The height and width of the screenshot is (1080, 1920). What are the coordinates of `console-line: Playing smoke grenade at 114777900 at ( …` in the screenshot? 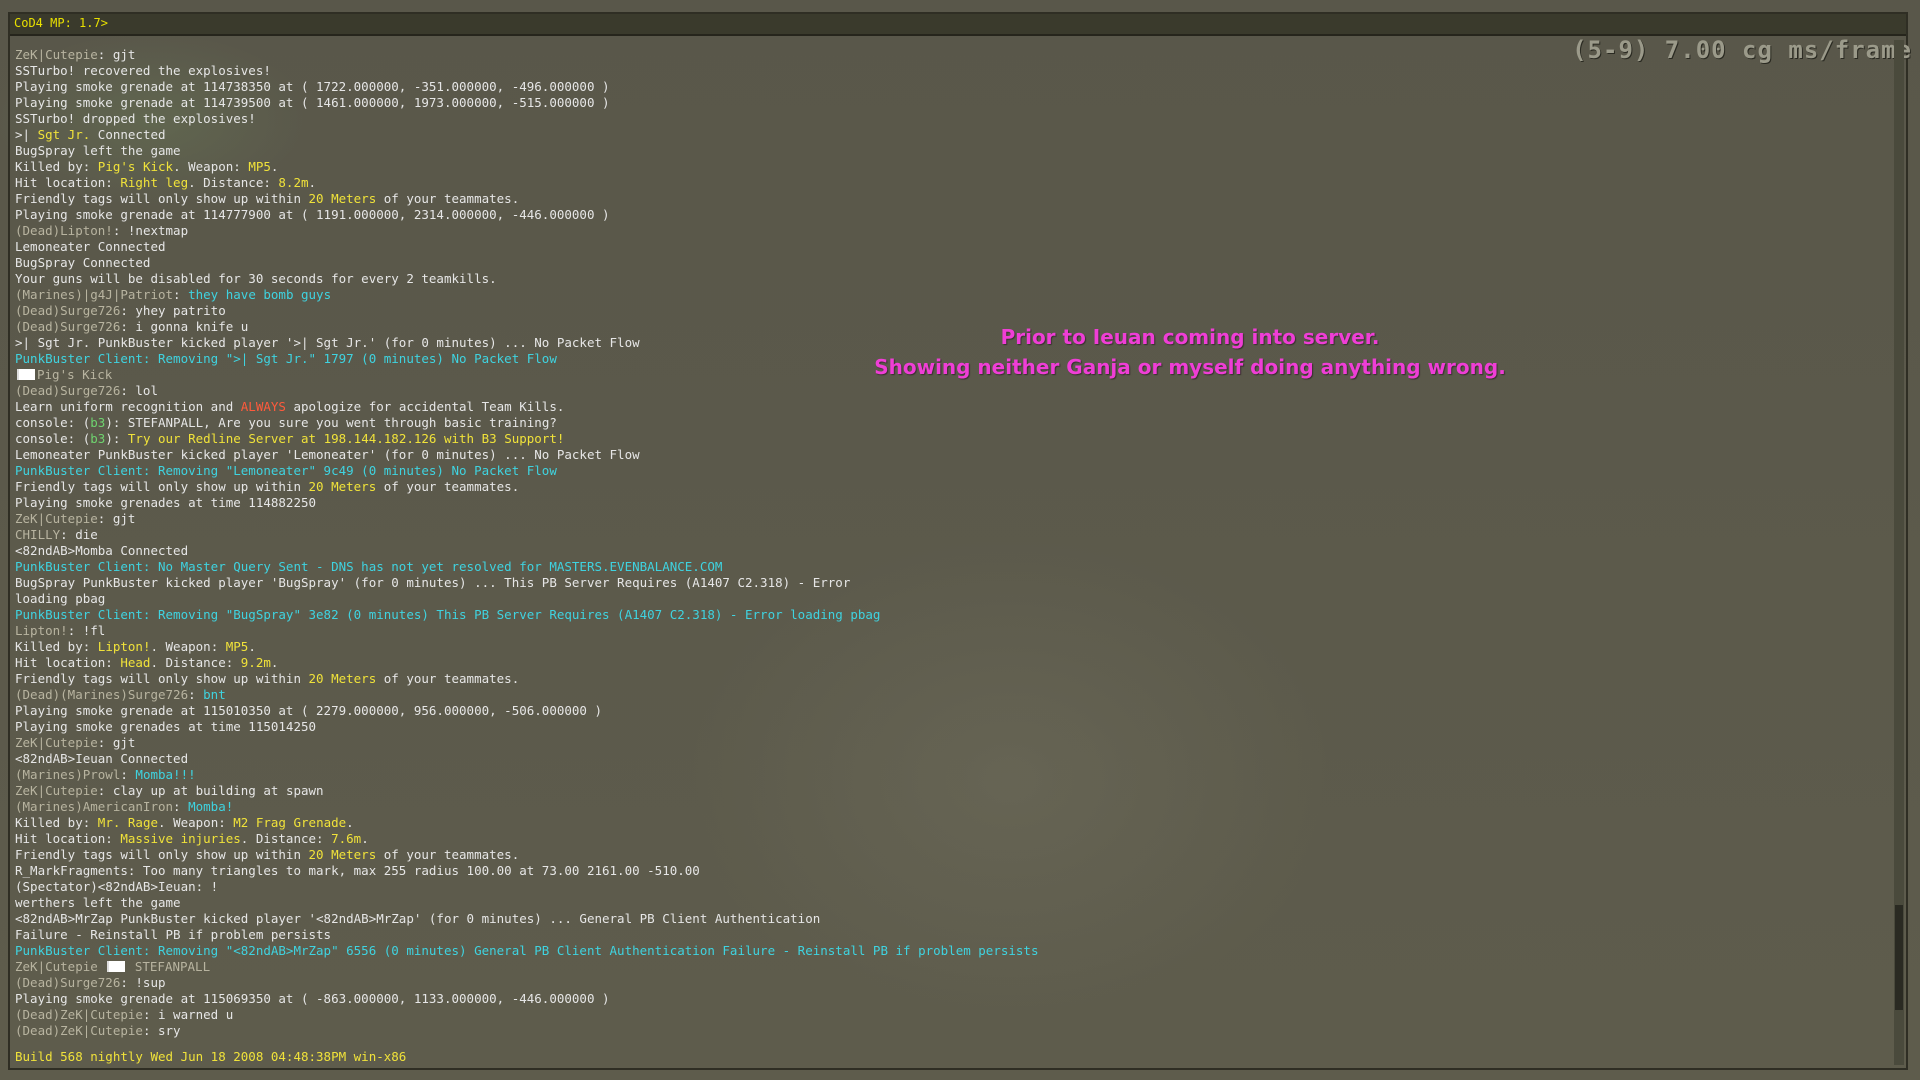 It's located at (950, 215).